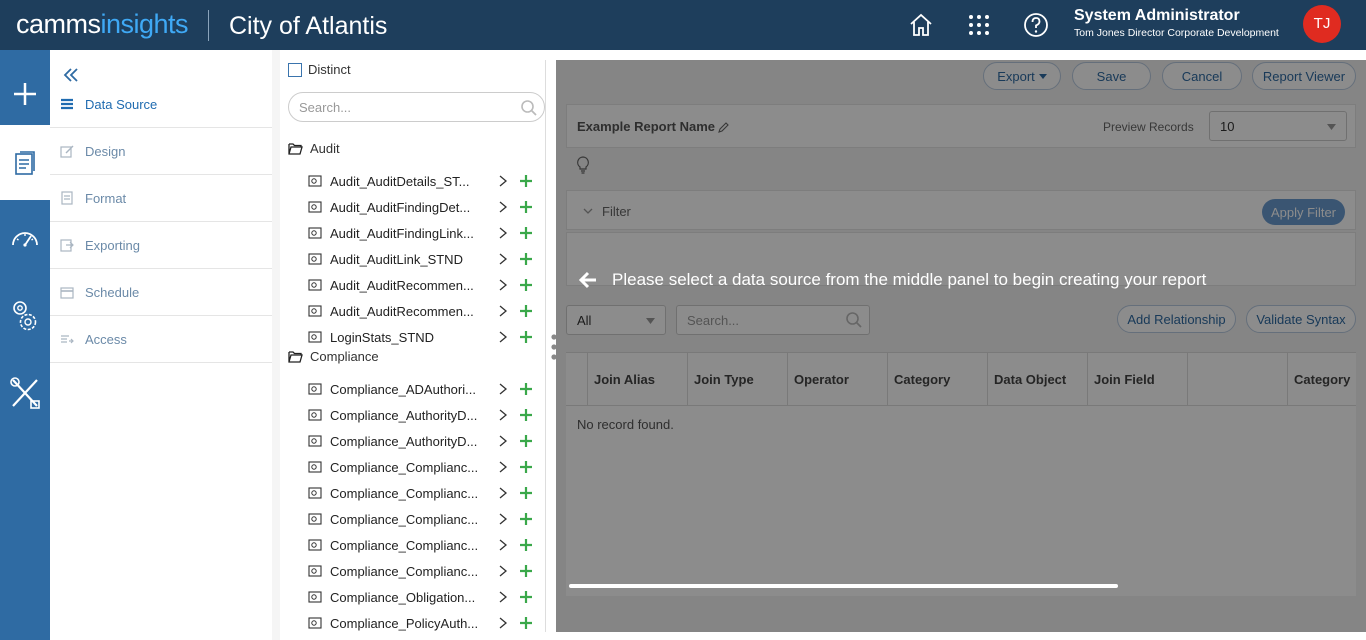 This screenshot has width=1366, height=640. I want to click on menu-item-label: Data Source, so click(121, 104).